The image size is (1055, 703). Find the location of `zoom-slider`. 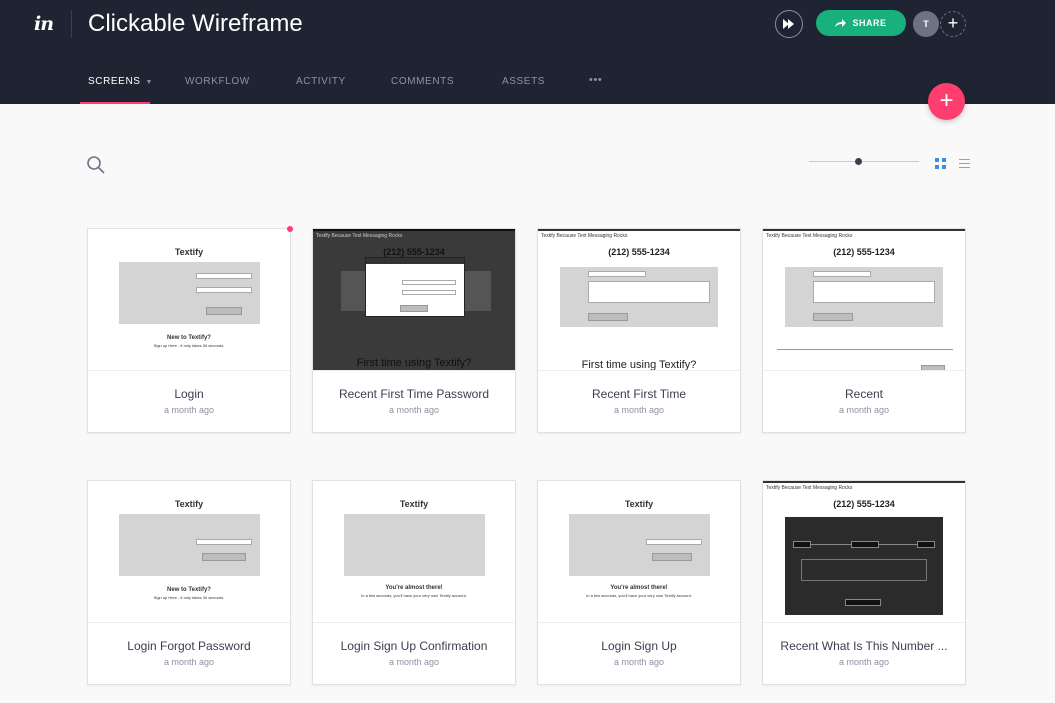

zoom-slider is located at coordinates (864, 162).